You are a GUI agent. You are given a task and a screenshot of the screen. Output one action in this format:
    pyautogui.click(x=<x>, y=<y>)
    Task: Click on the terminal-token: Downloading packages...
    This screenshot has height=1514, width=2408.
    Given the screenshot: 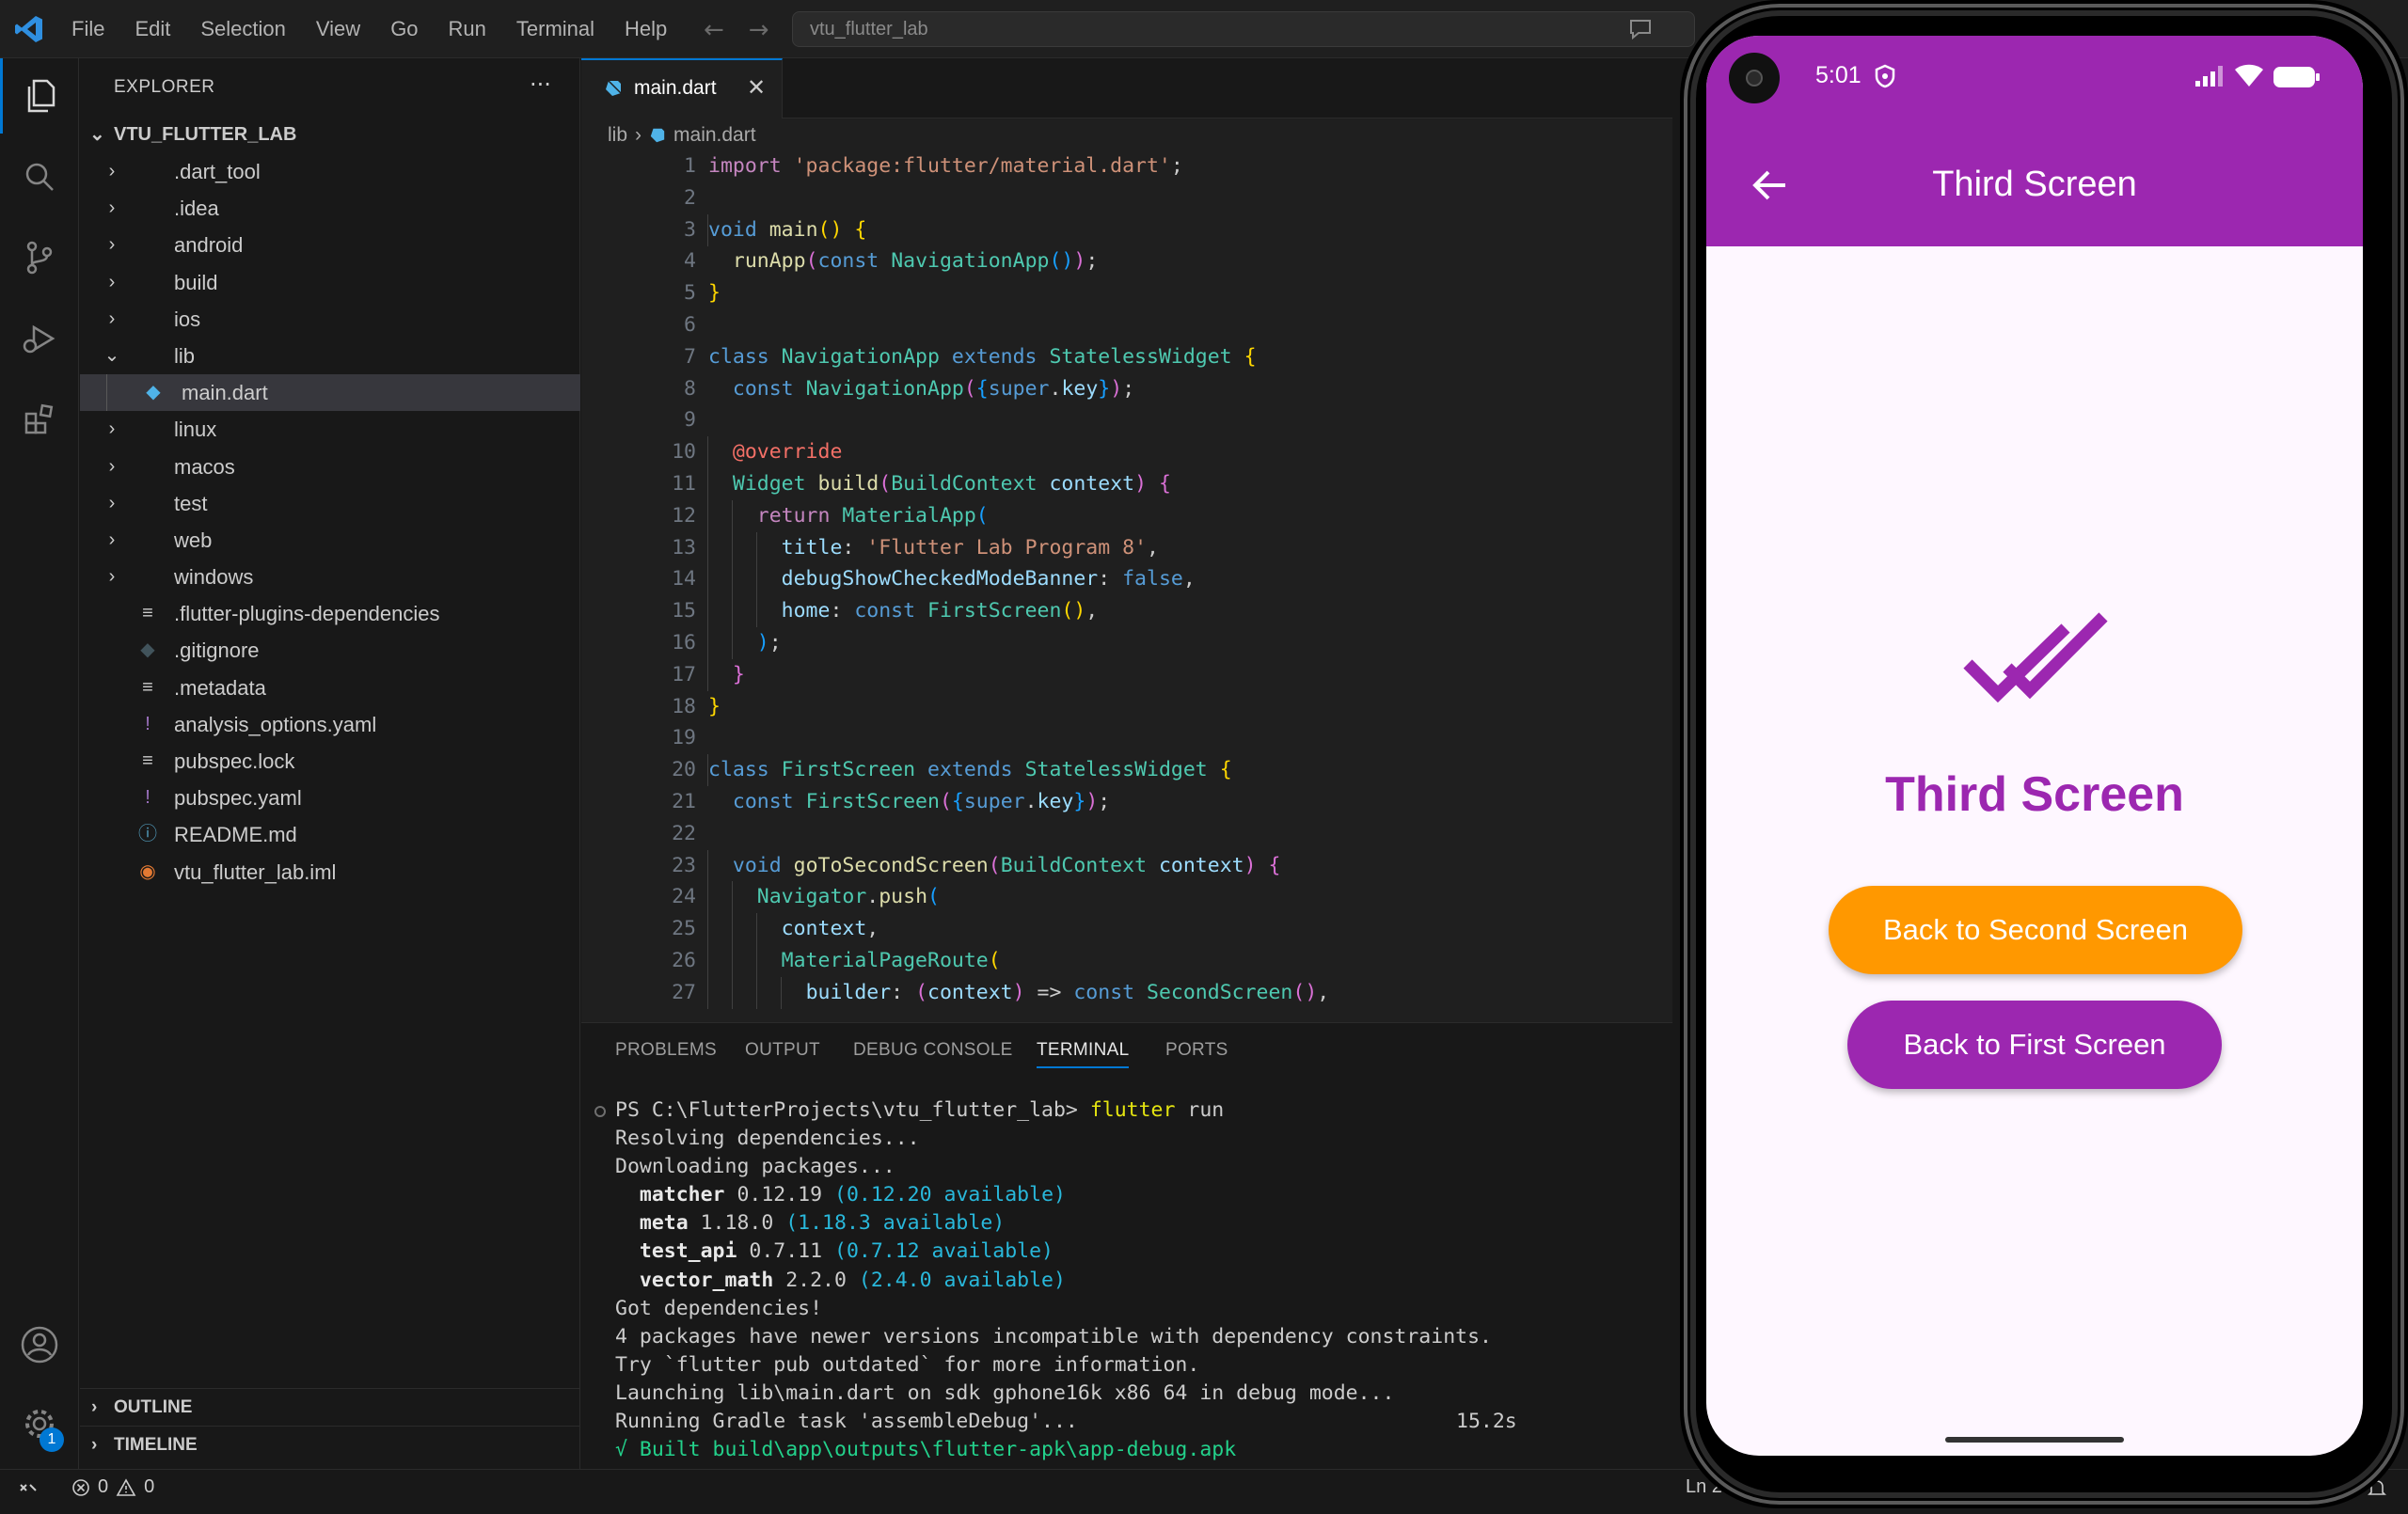 What is the action you would take?
    pyautogui.click(x=755, y=1167)
    